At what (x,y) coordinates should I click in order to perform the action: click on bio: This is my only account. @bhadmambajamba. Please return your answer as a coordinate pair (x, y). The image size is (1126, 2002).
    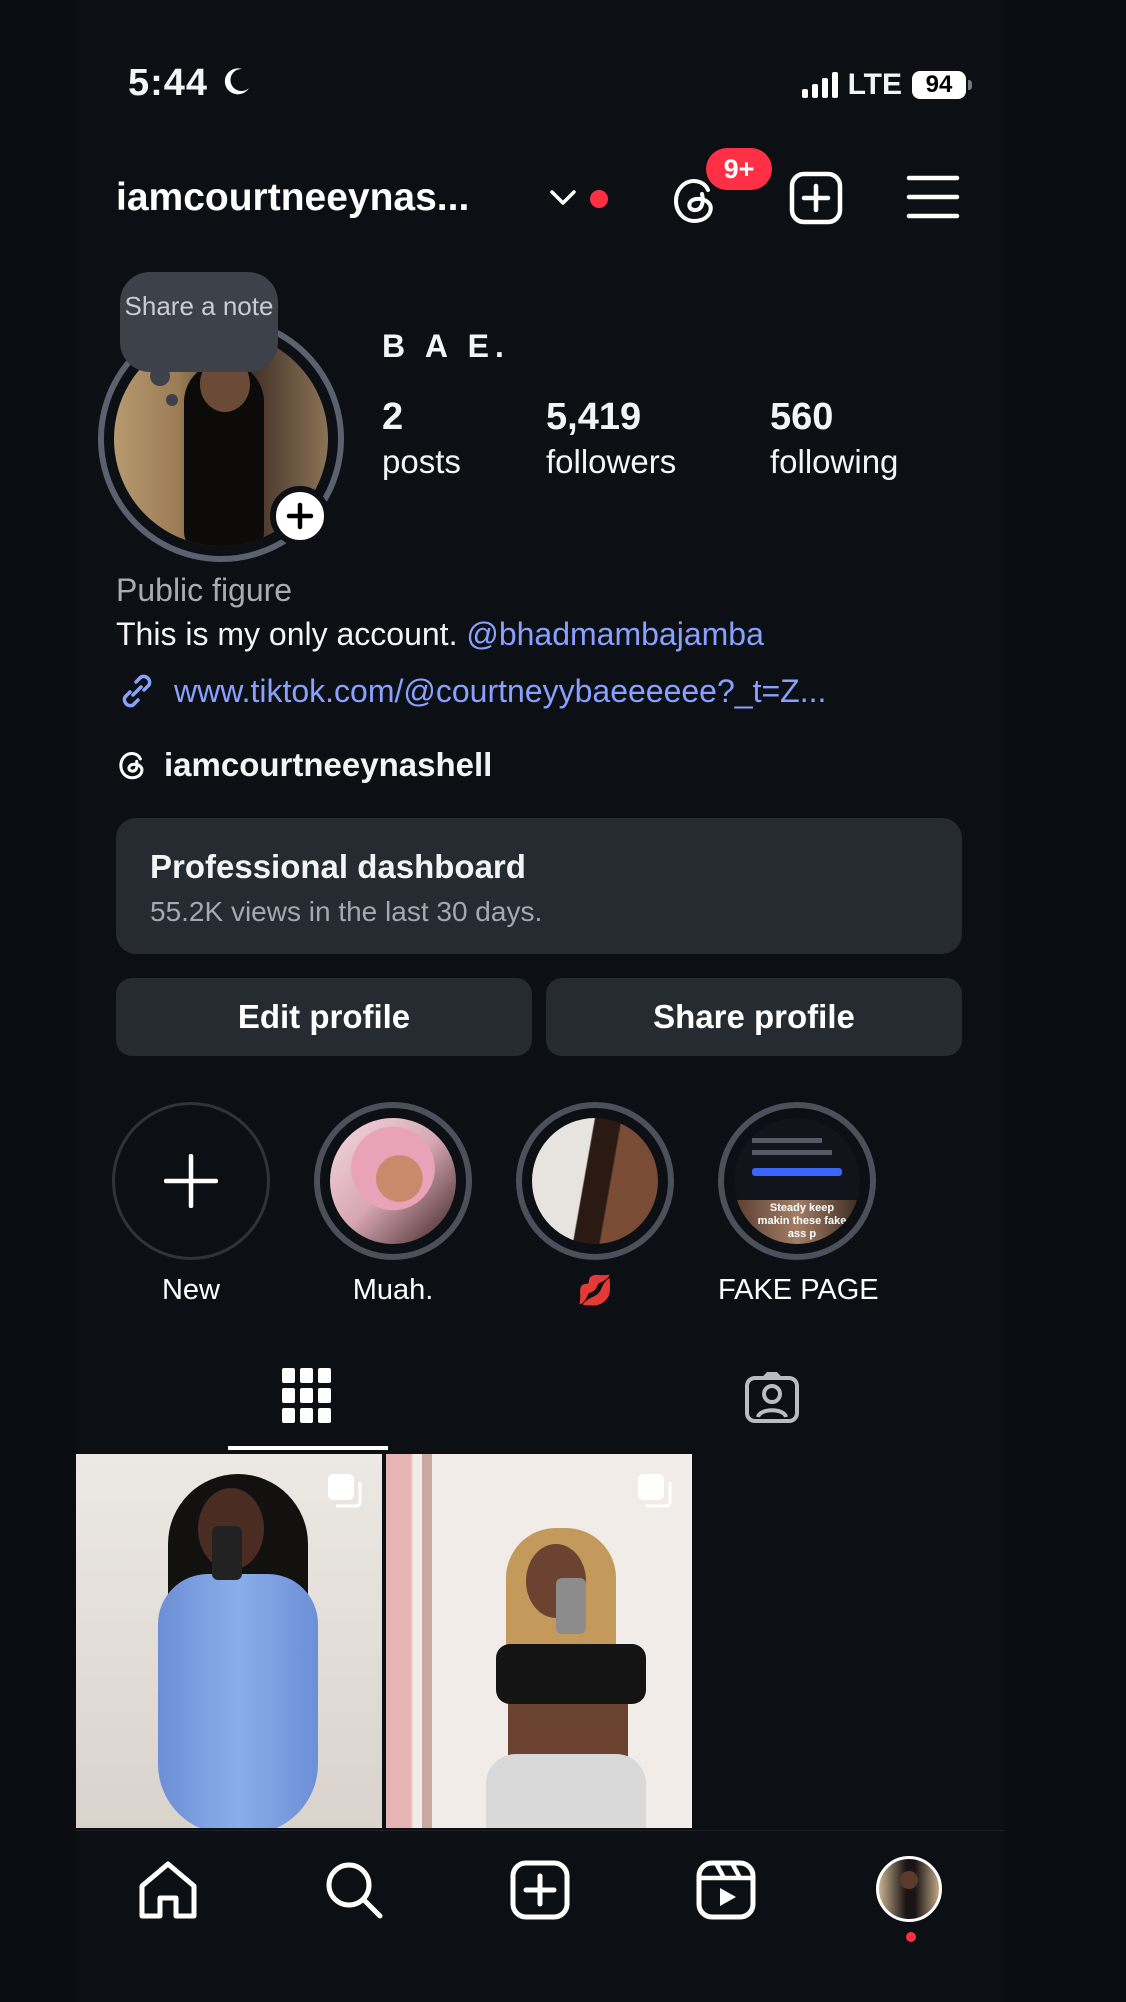
    Looking at the image, I should click on (440, 634).